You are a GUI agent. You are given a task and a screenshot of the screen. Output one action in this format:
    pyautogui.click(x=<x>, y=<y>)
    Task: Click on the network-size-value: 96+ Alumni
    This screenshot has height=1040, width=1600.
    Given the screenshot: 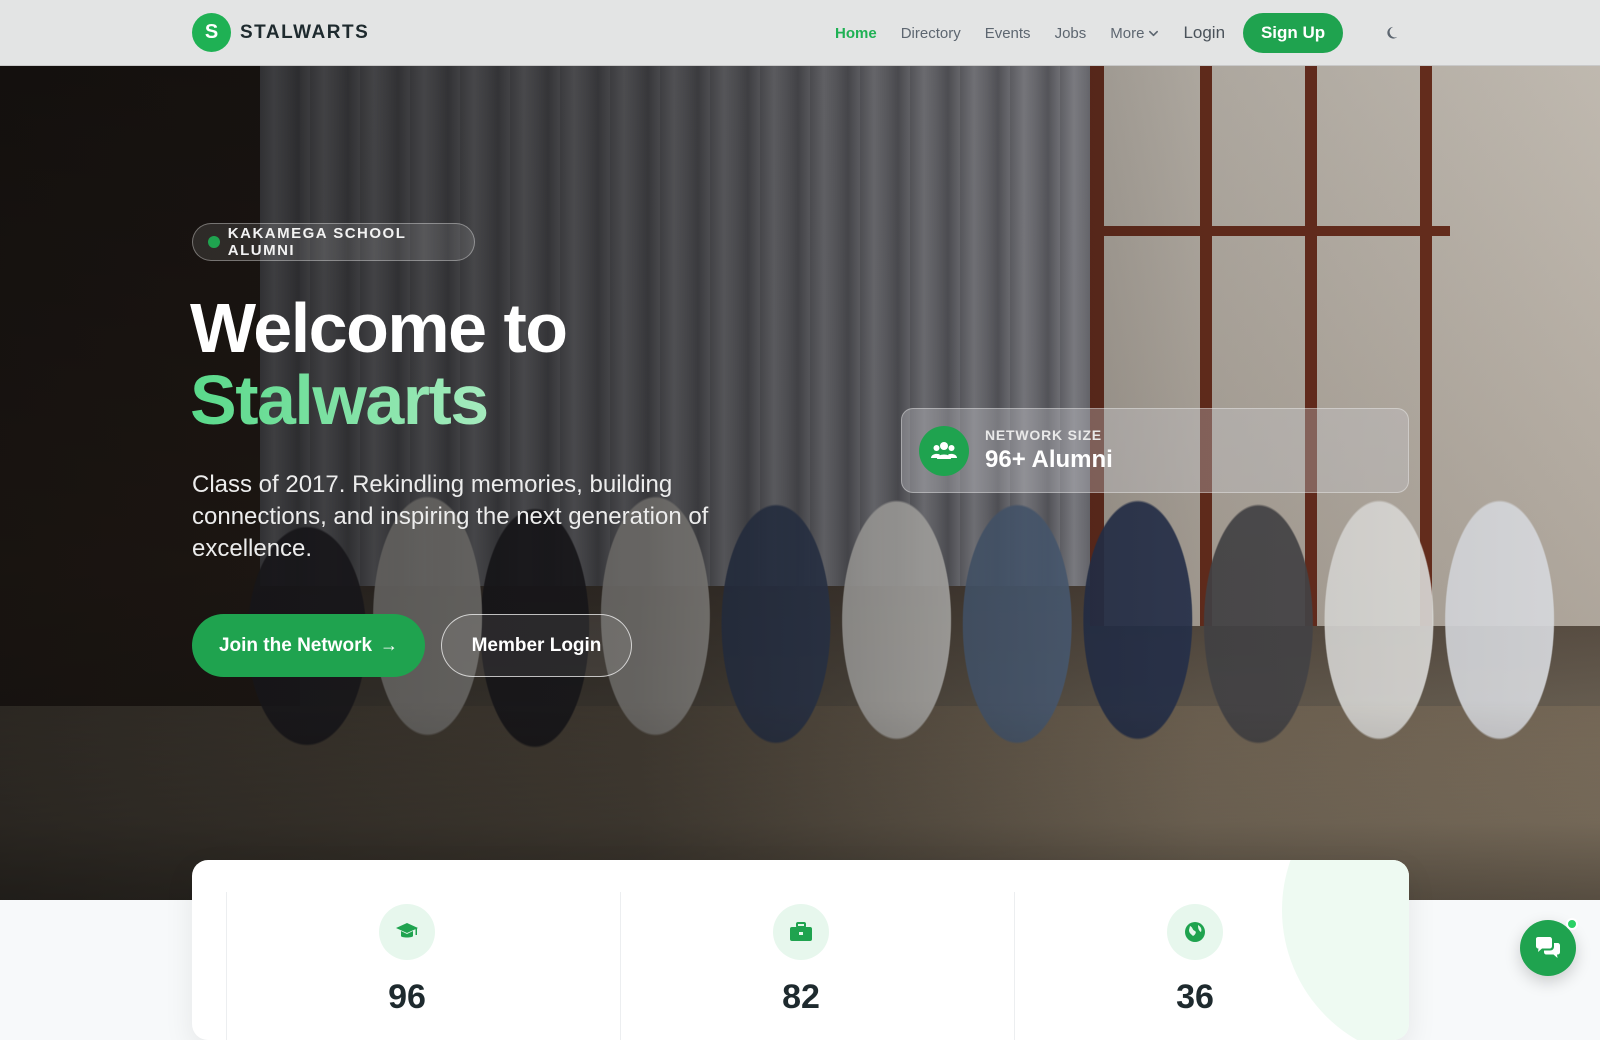 What is the action you would take?
    pyautogui.click(x=1049, y=459)
    